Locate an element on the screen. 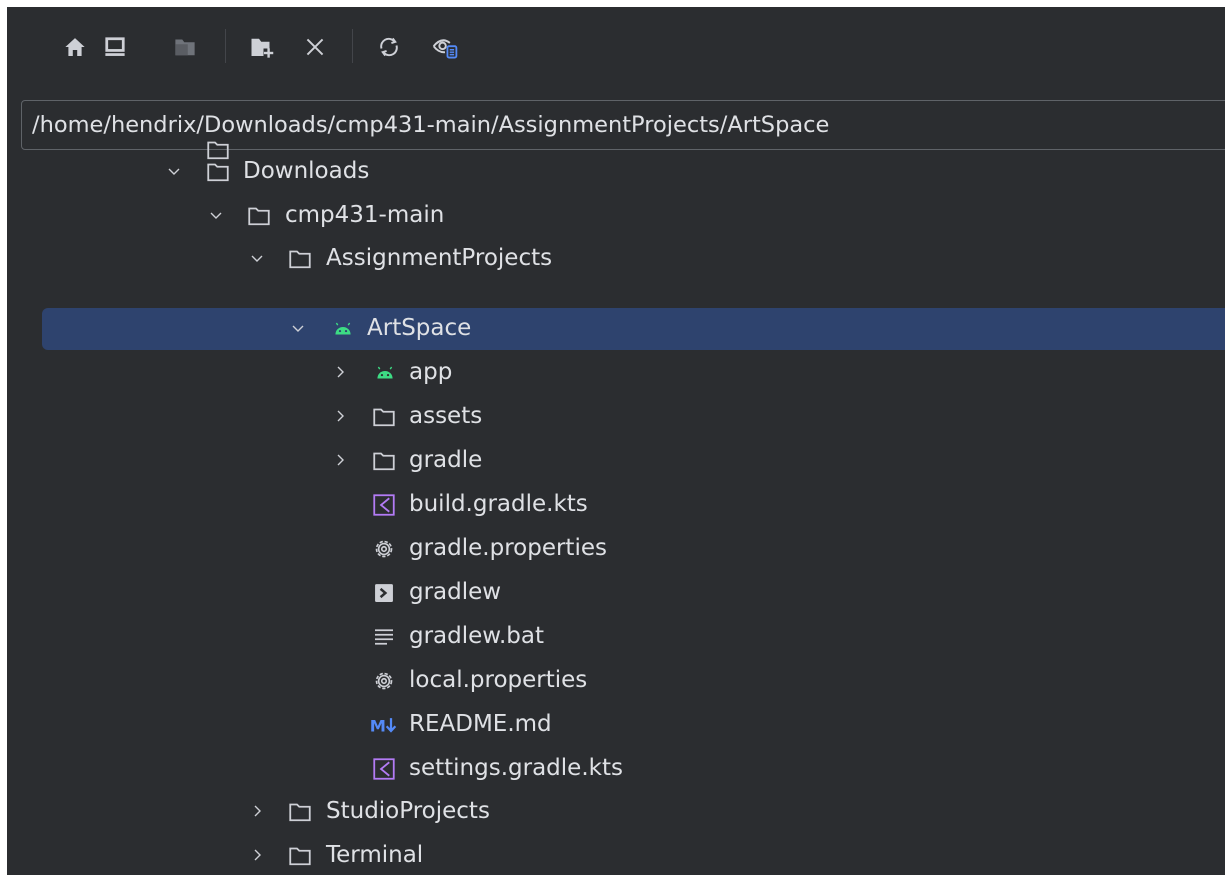  new-folder-button is located at coordinates (262, 47).